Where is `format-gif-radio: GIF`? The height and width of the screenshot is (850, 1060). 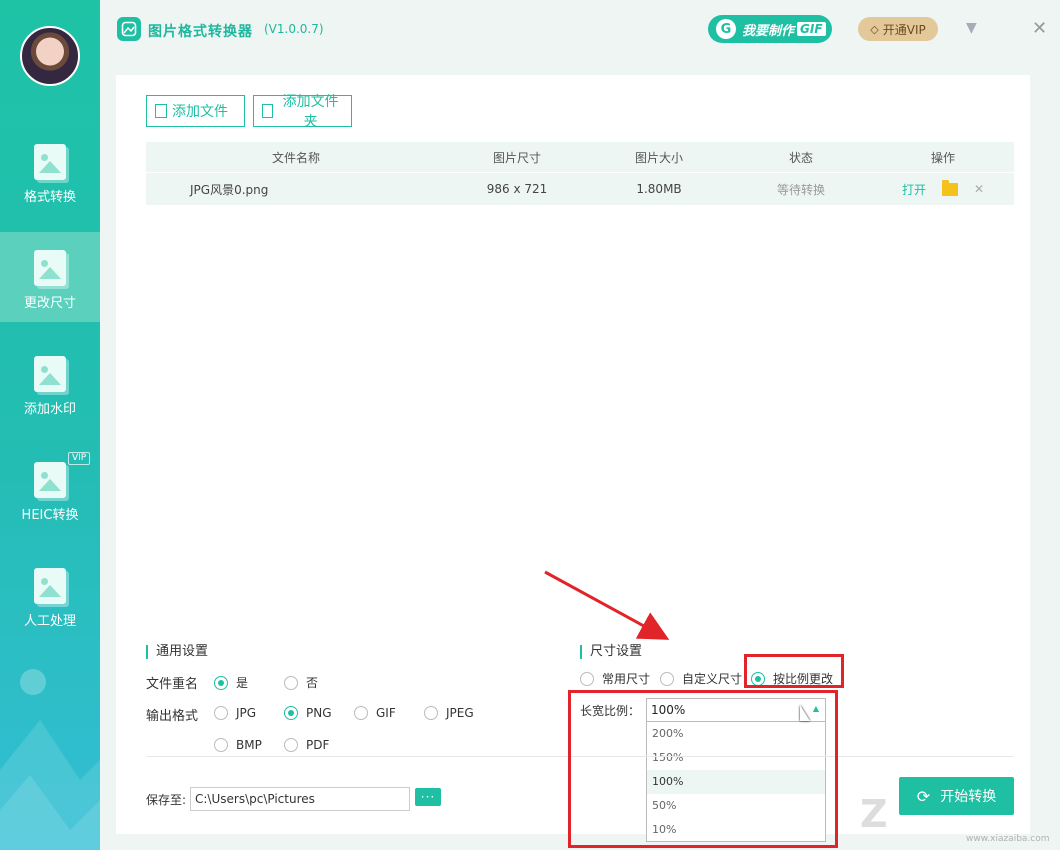 format-gif-radio: GIF is located at coordinates (375, 713).